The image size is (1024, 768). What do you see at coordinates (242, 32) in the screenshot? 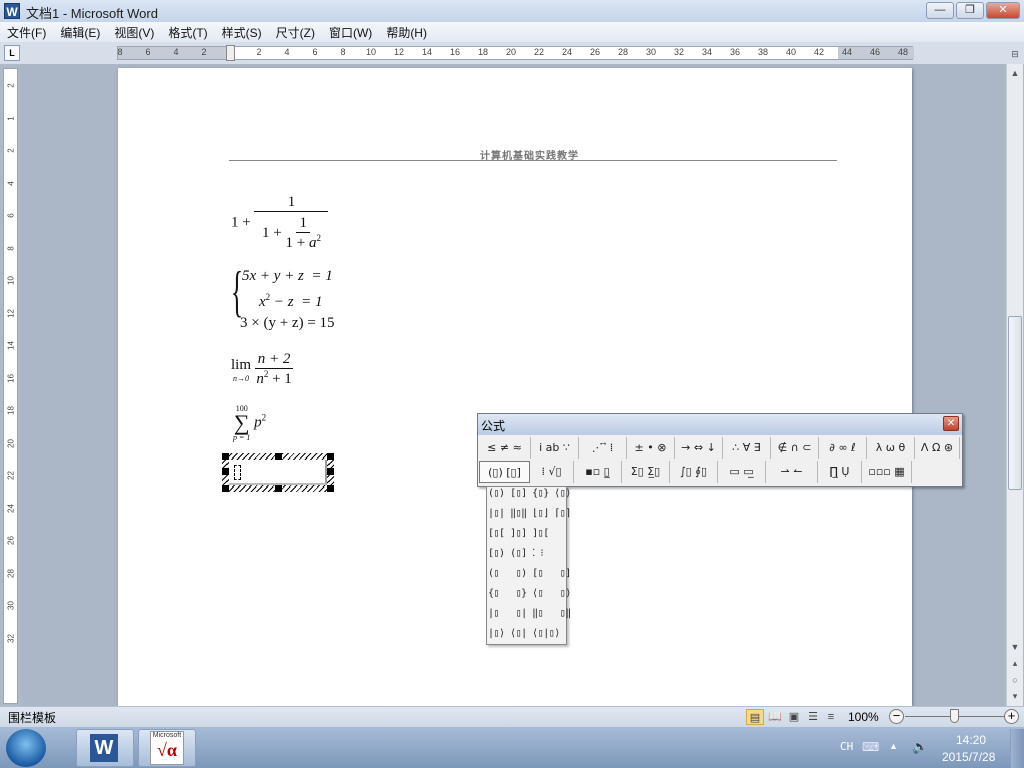
I see `menu-style: 样式(S)` at bounding box center [242, 32].